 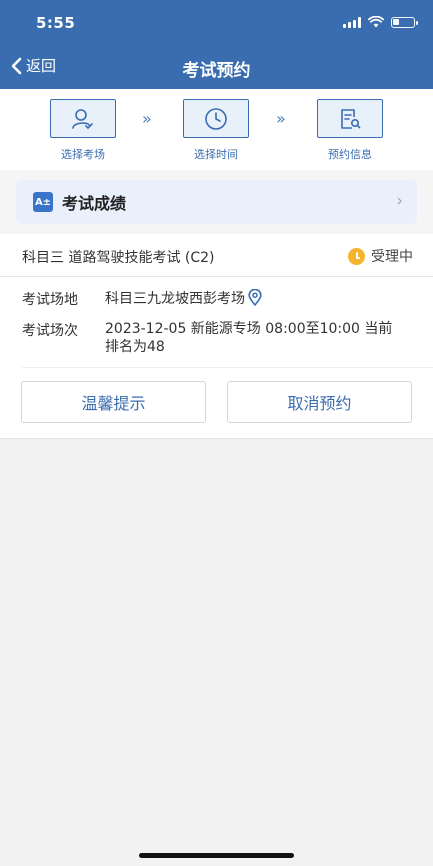 I want to click on chevron-right-icon: ›, so click(x=399, y=201).